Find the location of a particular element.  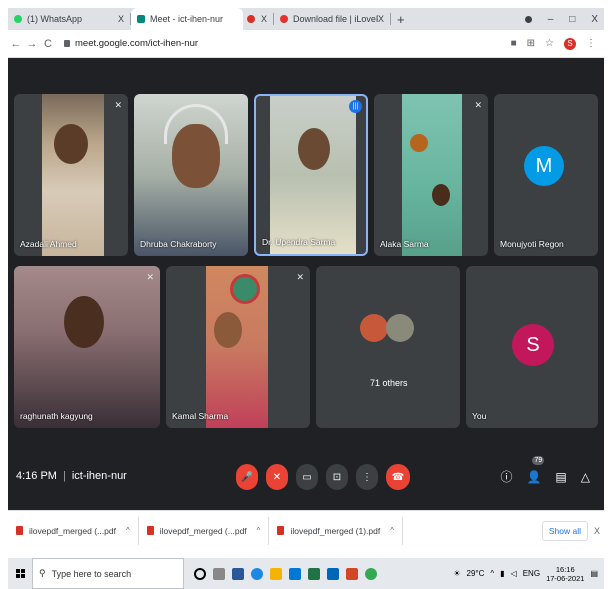

chat-button: ▤ is located at coordinates (560, 477).